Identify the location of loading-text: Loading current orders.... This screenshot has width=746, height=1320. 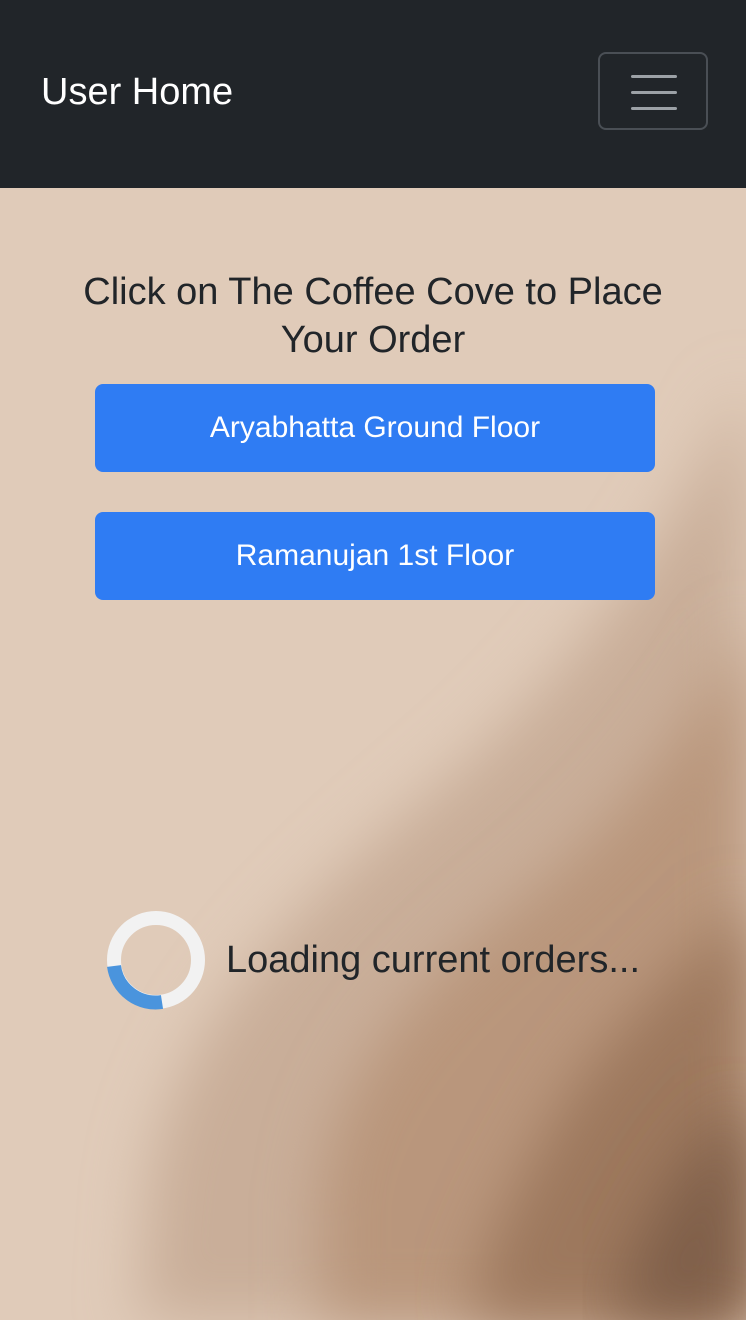
(433, 960).